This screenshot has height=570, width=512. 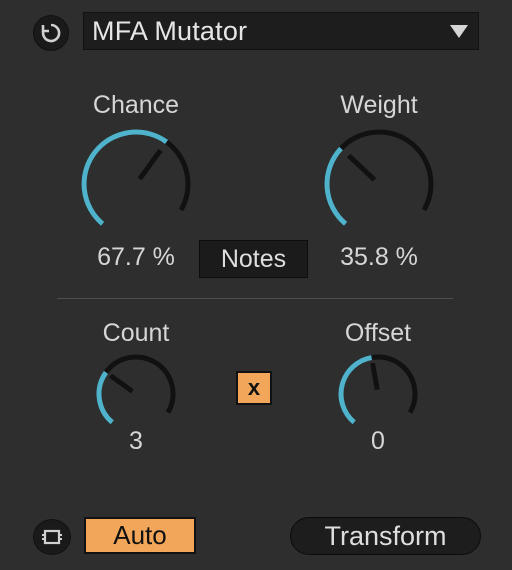 What do you see at coordinates (385, 536) in the screenshot?
I see `transform-button: Transform` at bounding box center [385, 536].